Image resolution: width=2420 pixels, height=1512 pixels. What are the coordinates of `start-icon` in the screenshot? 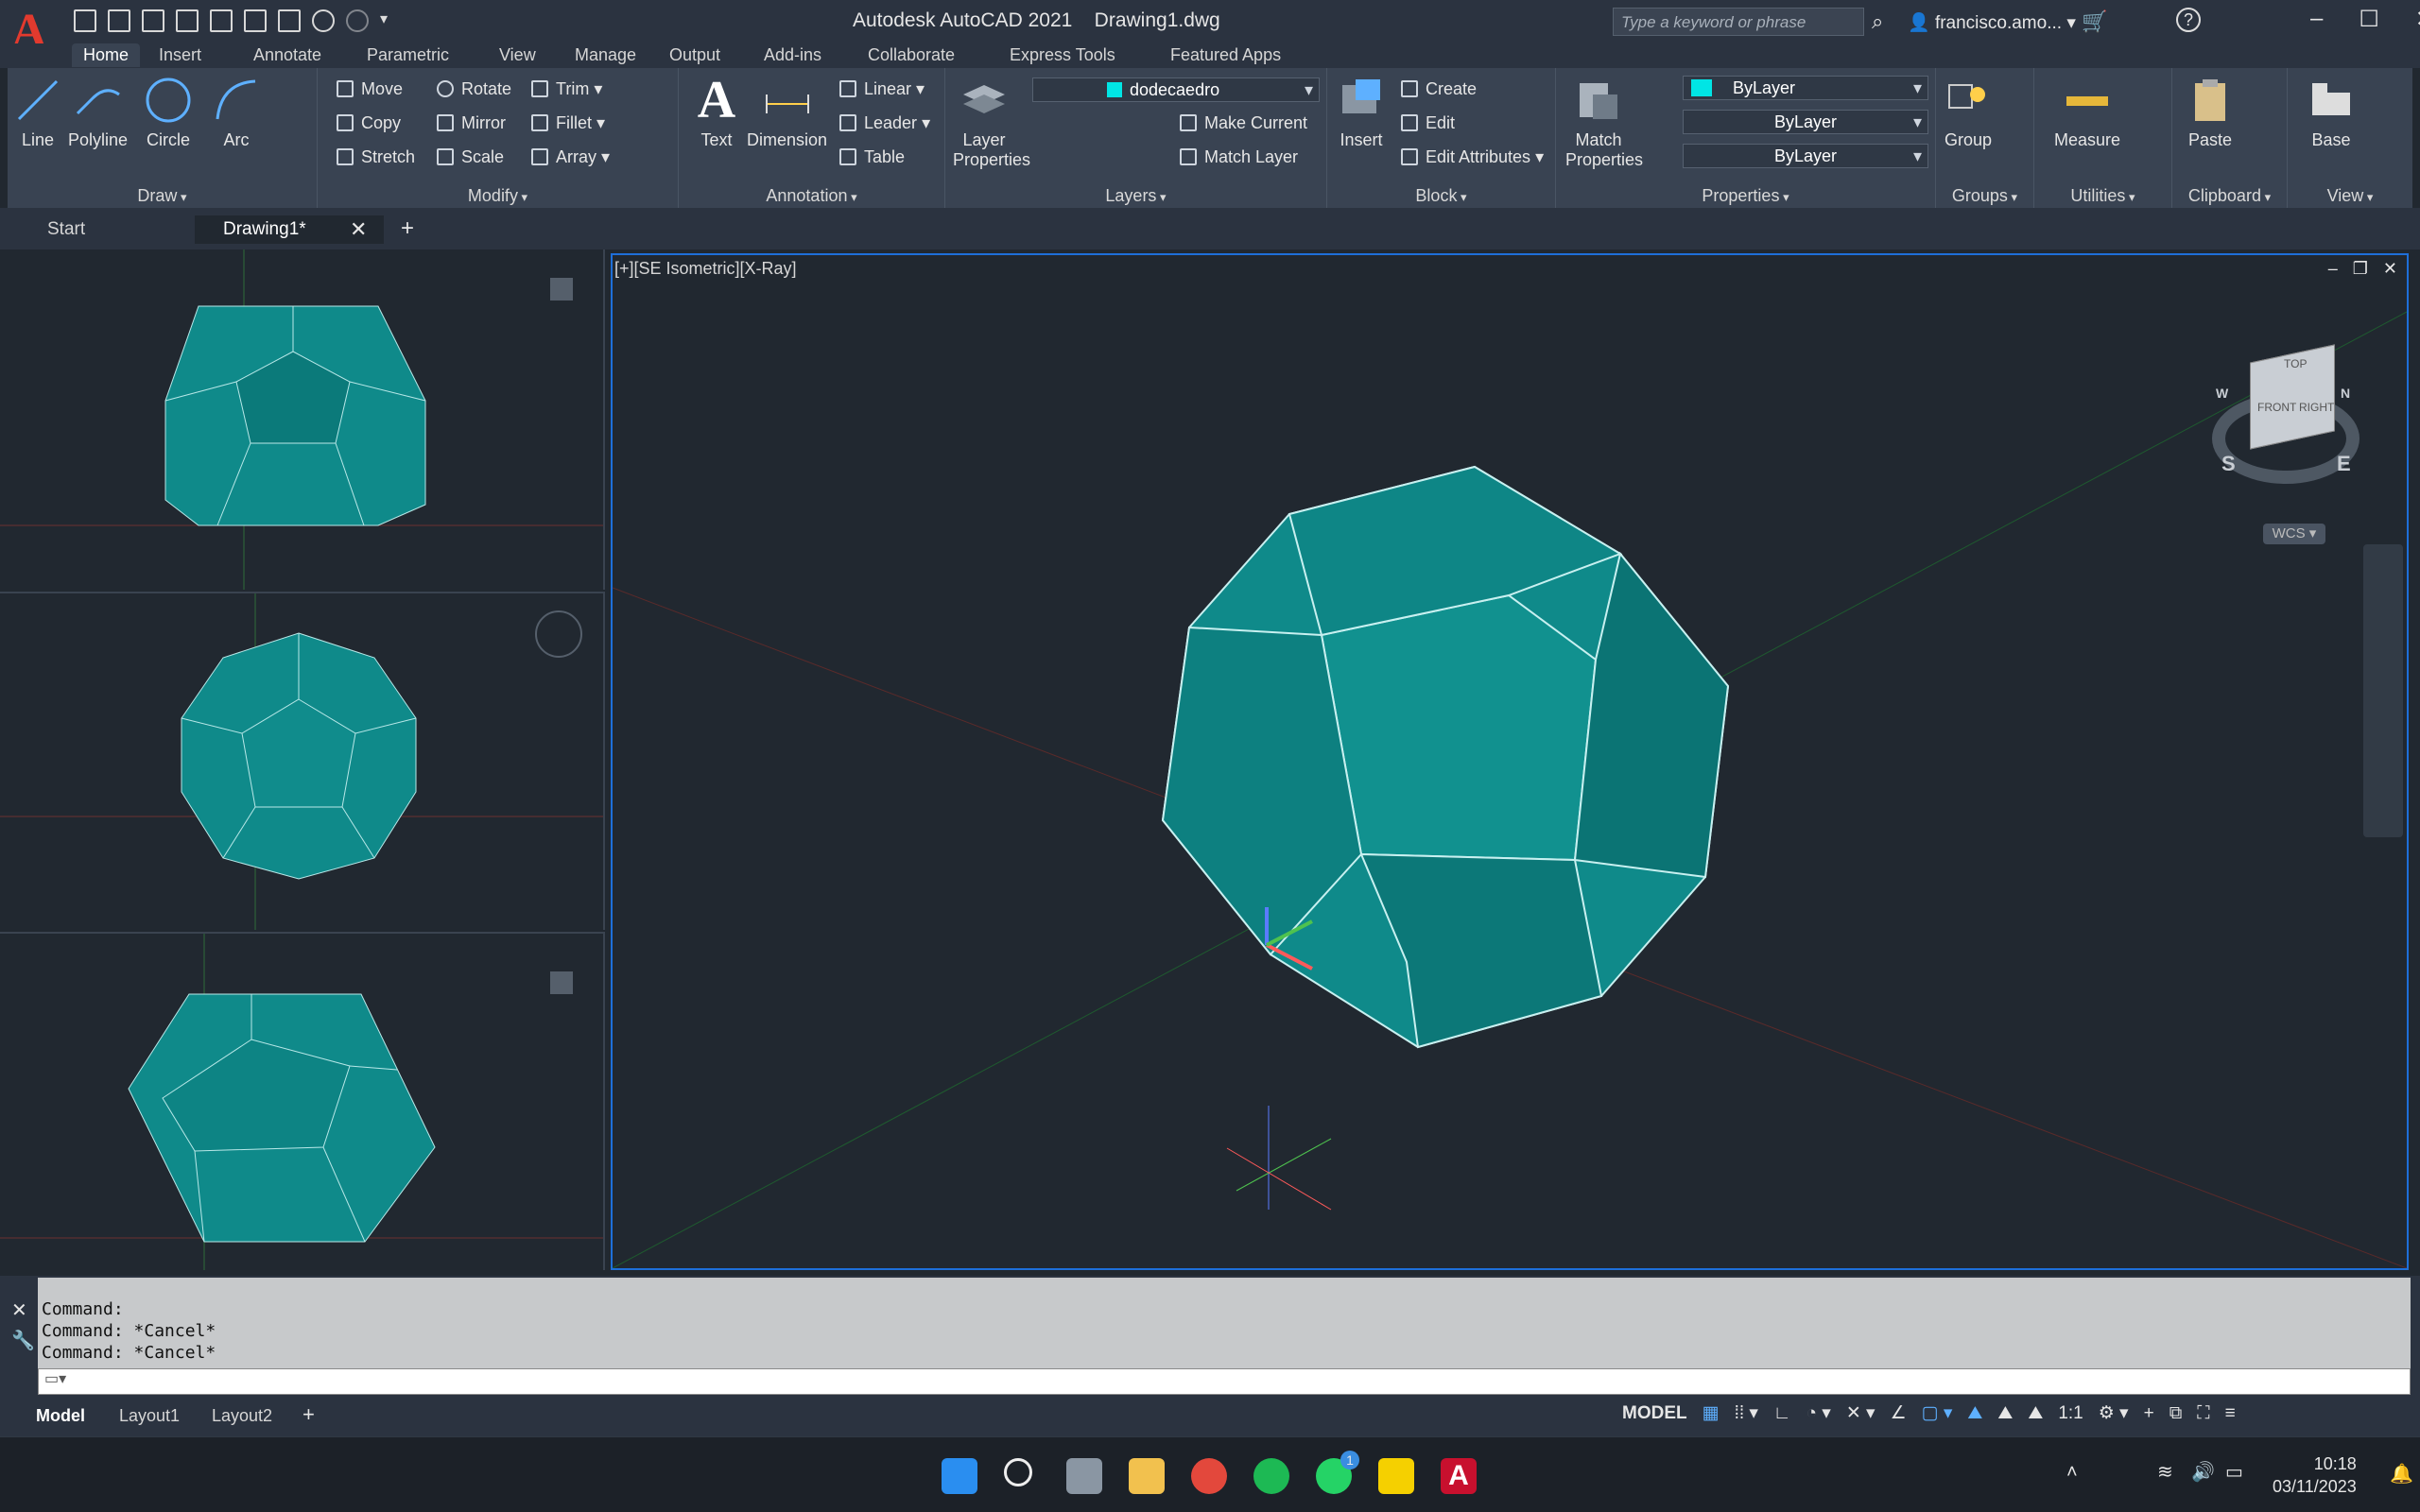 It's located at (959, 1476).